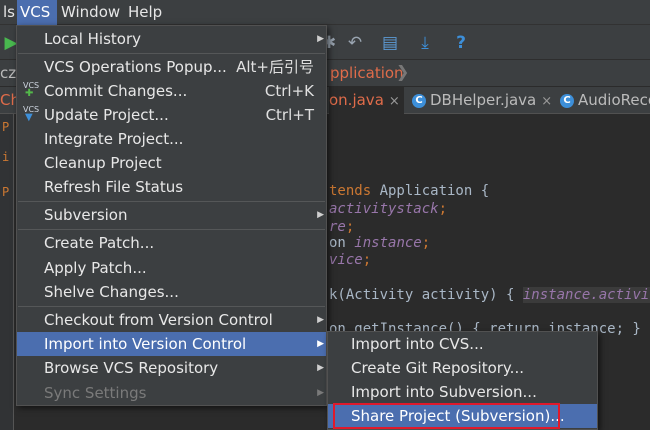  Describe the element at coordinates (93, 39) in the screenshot. I see `menu-item-label: Local History` at that location.